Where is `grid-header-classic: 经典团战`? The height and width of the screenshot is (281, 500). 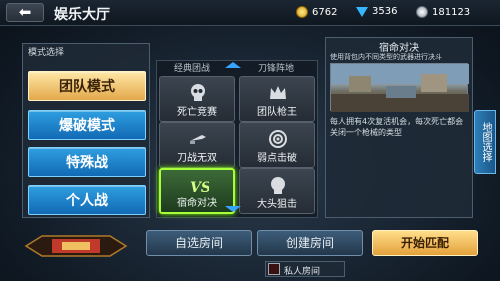
grid-header-classic: 经典团战 is located at coordinates (192, 69).